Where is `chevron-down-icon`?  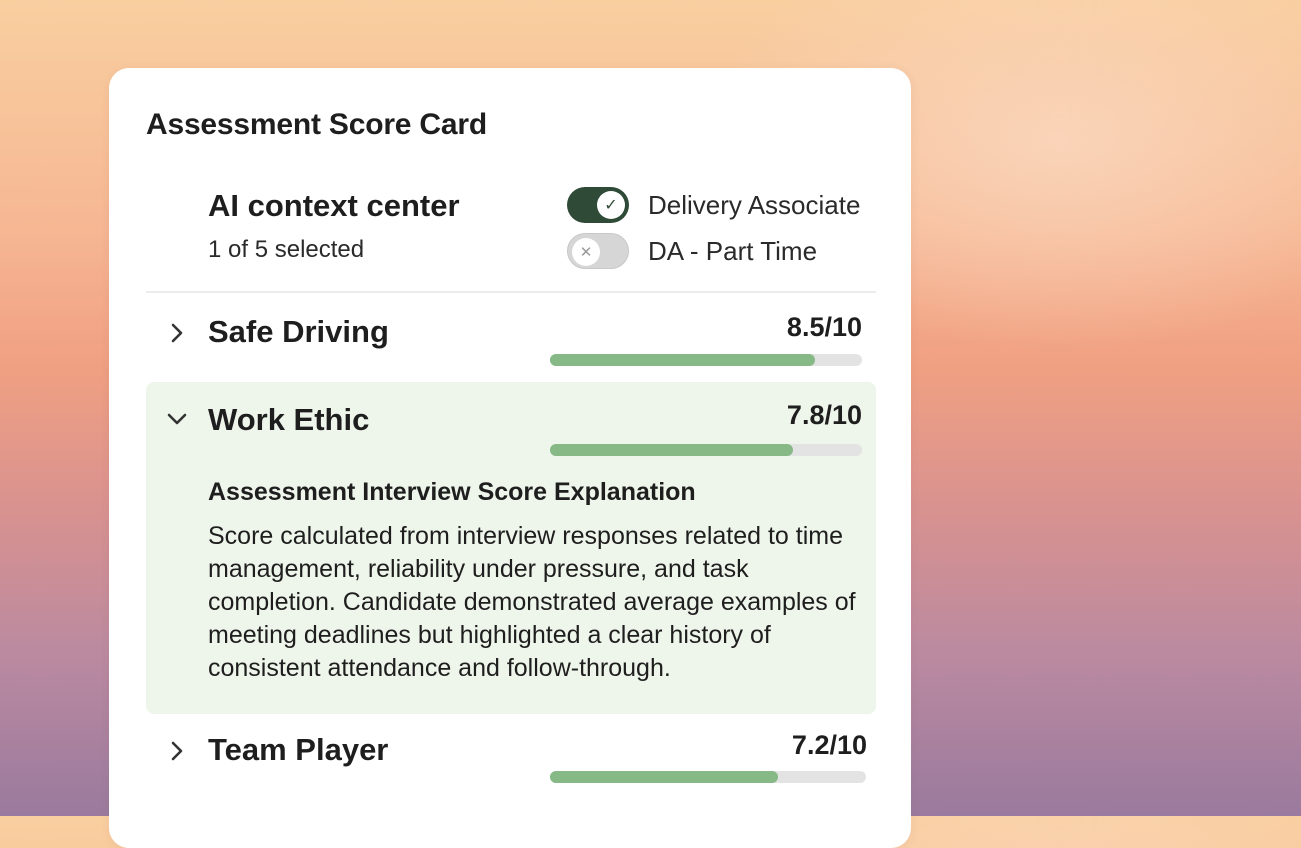 chevron-down-icon is located at coordinates (177, 419).